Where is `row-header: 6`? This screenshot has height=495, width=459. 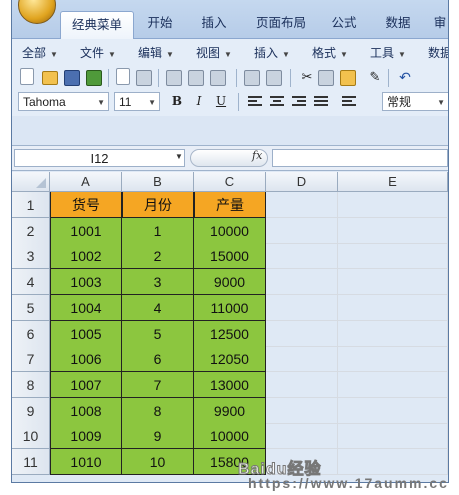 row-header: 6 is located at coordinates (31, 333).